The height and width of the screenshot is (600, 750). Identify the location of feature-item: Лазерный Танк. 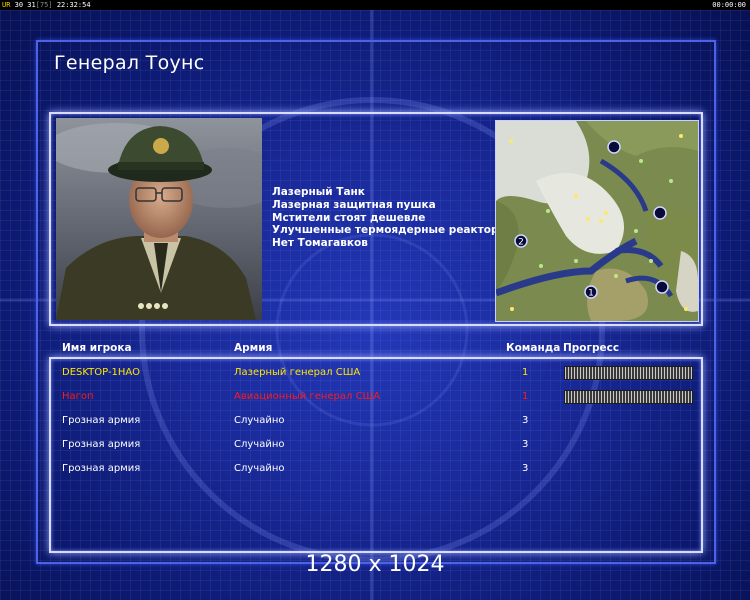
(318, 192).